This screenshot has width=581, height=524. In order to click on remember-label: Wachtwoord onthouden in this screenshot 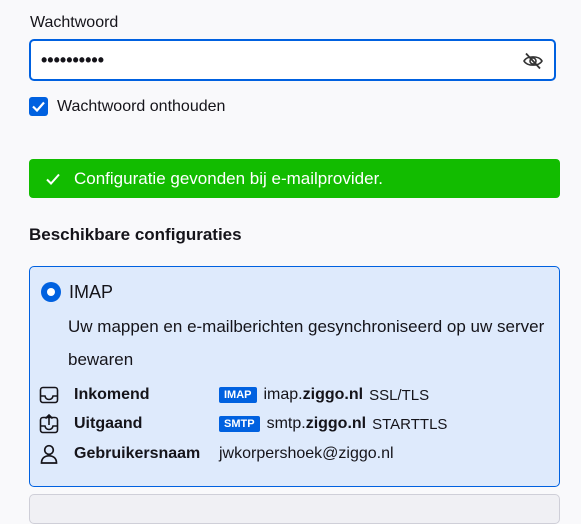, I will do `click(141, 106)`.